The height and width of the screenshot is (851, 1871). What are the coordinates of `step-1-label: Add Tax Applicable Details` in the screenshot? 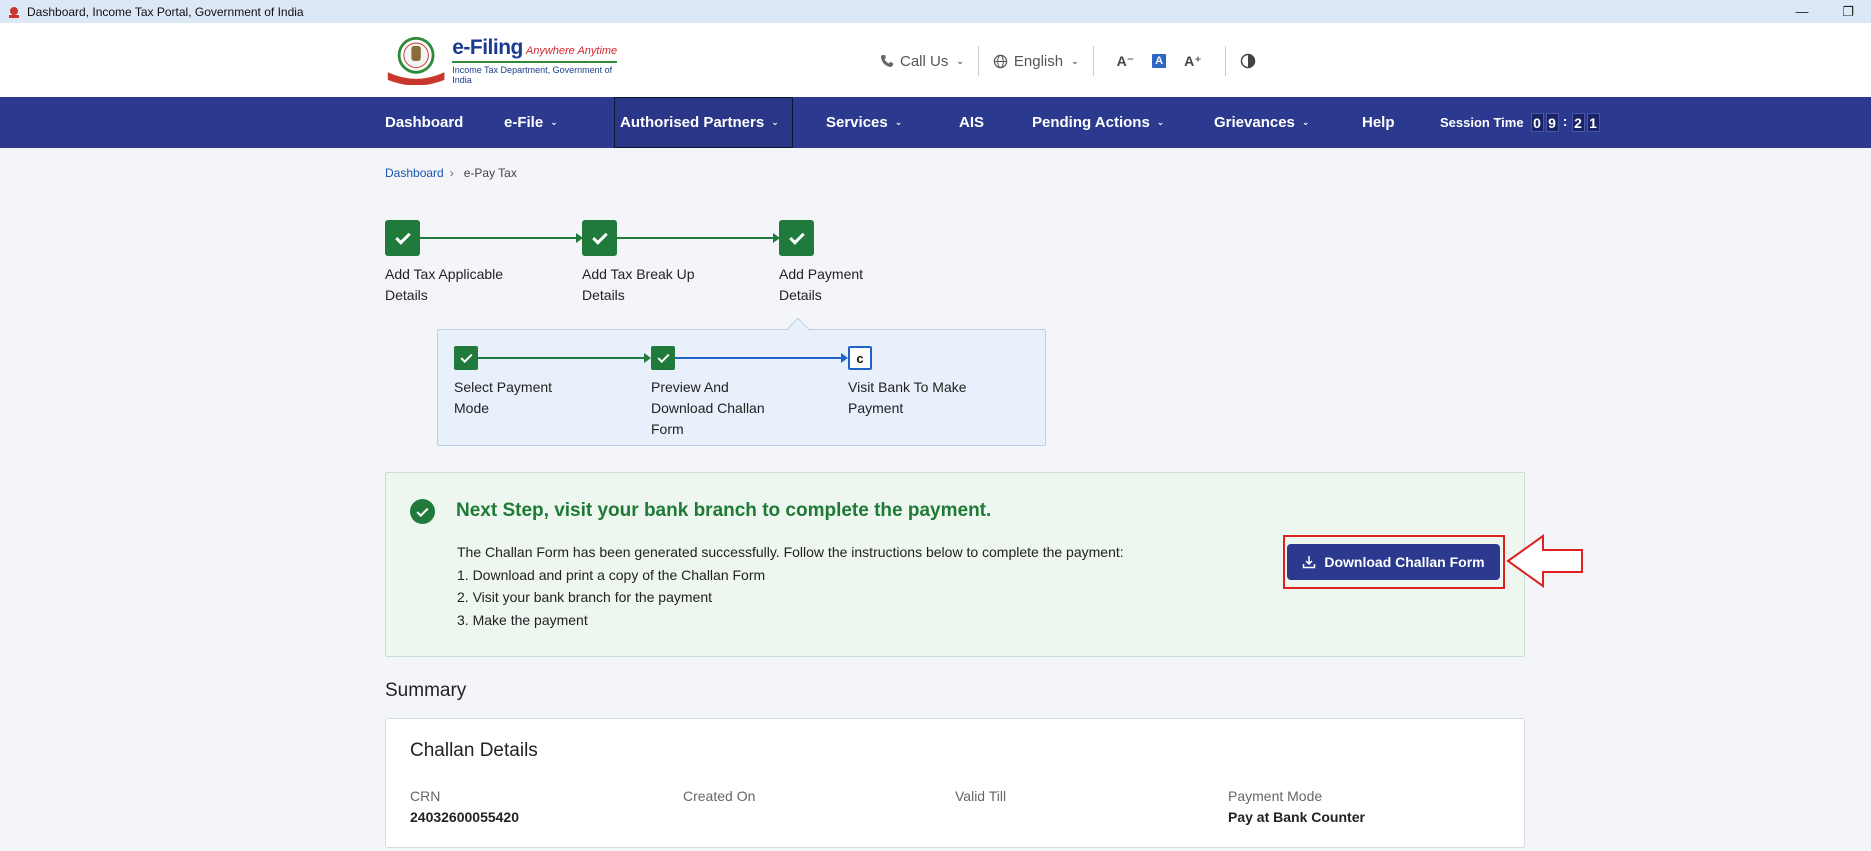 It's located at (444, 284).